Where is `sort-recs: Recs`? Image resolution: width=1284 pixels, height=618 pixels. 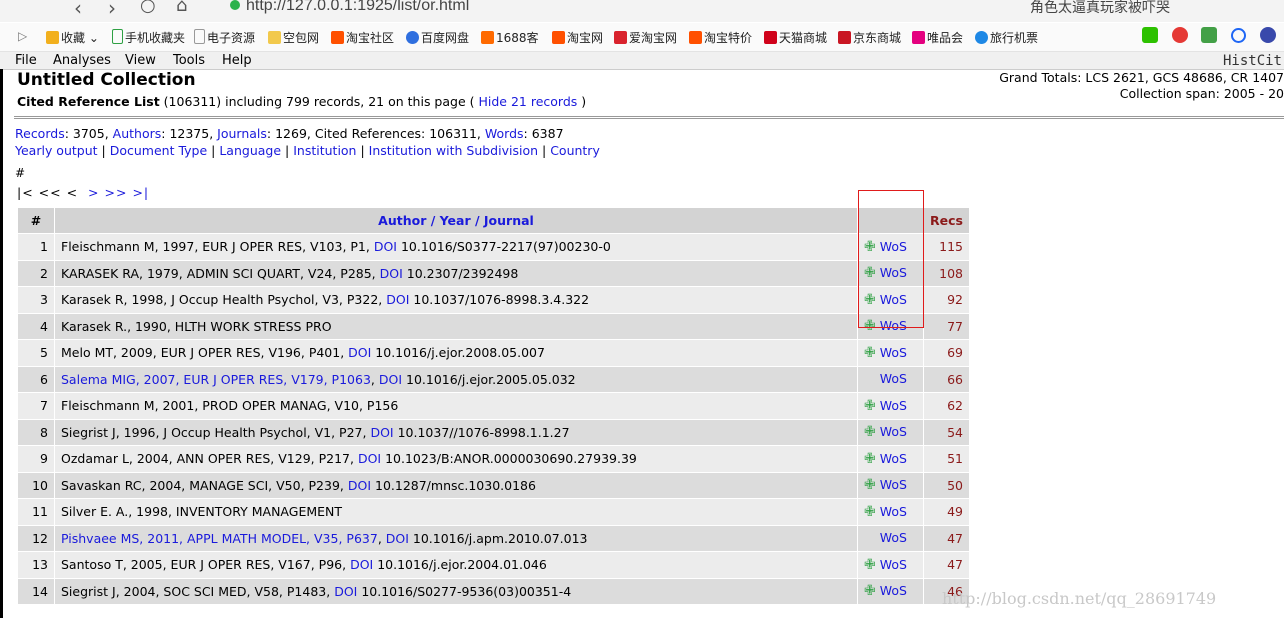 sort-recs: Recs is located at coordinates (946, 220).